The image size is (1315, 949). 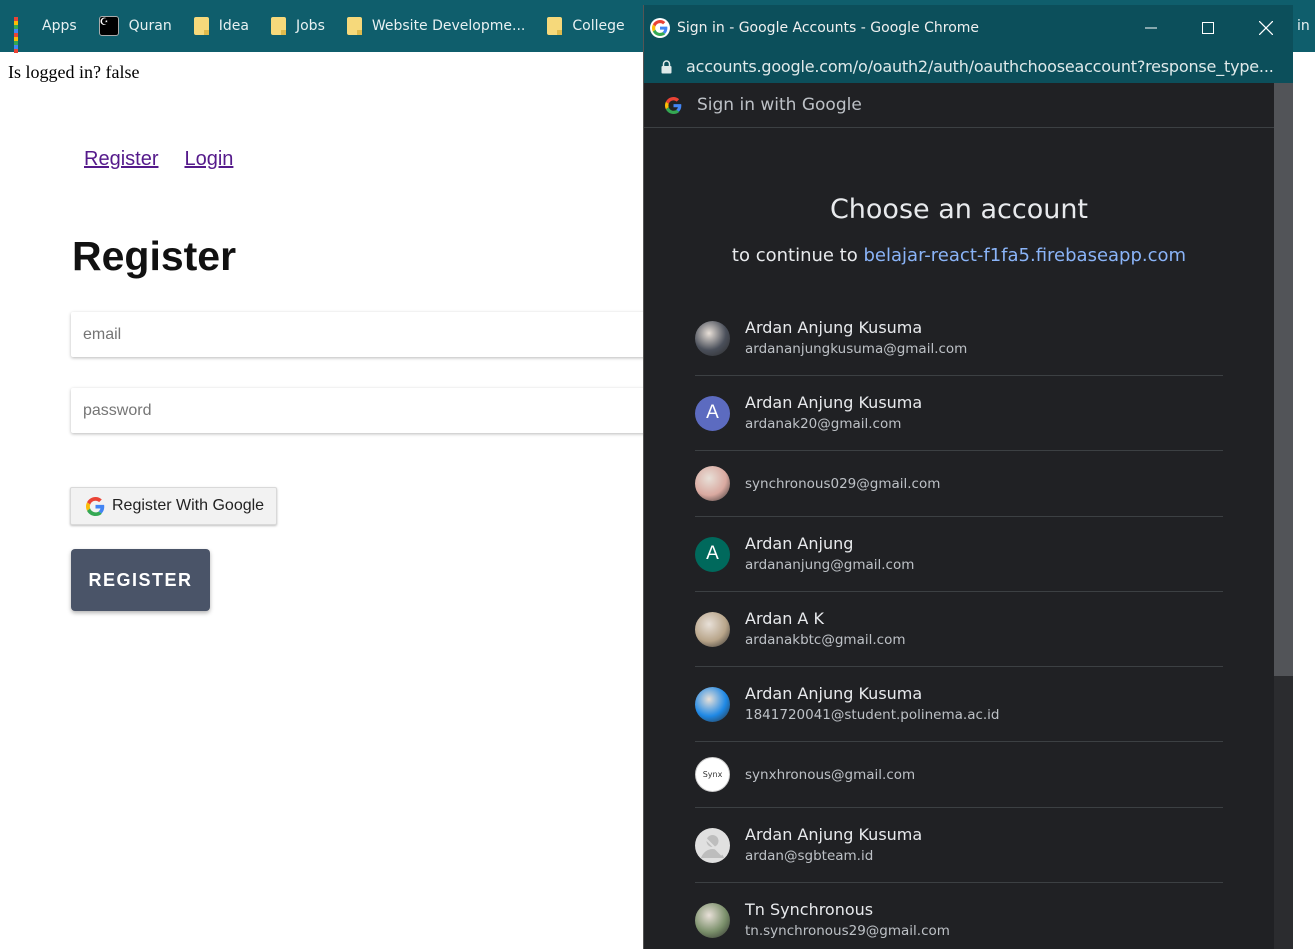 I want to click on close-button, so click(x=1265, y=27).